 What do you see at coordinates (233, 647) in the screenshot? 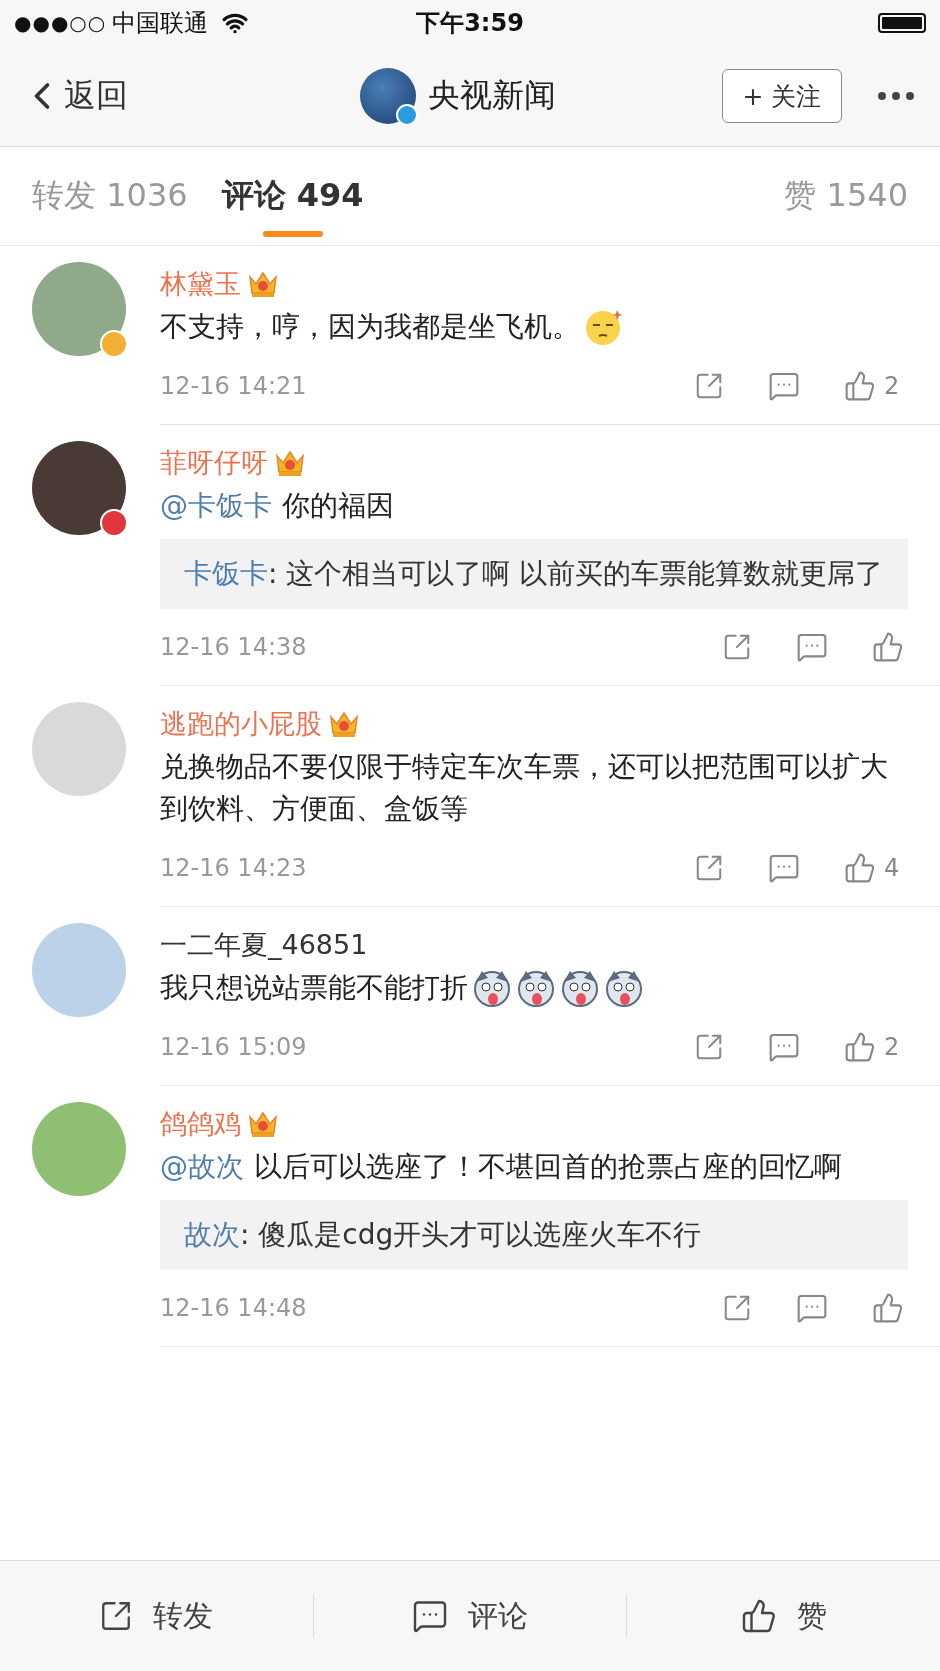
I see `comment-time: 12-16 14:38` at bounding box center [233, 647].